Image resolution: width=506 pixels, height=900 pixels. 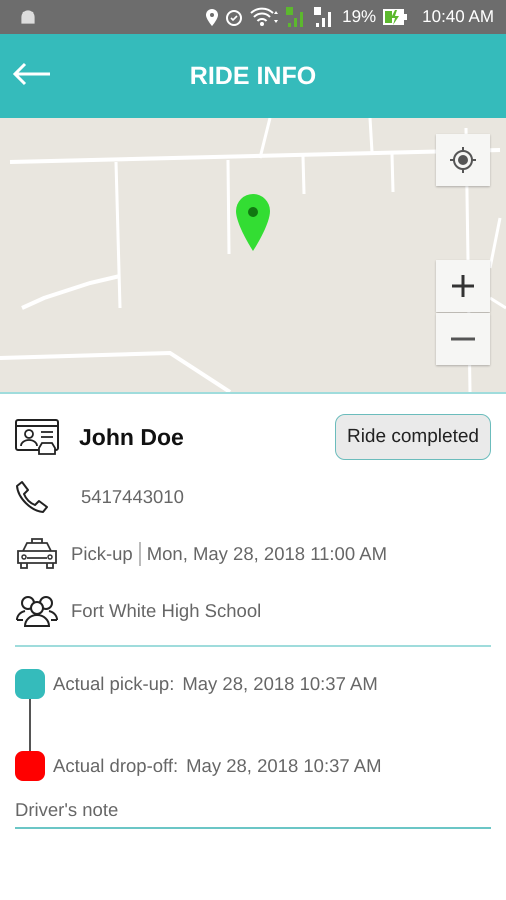 What do you see at coordinates (115, 766) in the screenshot?
I see `event-label: Actual drop-off:` at bounding box center [115, 766].